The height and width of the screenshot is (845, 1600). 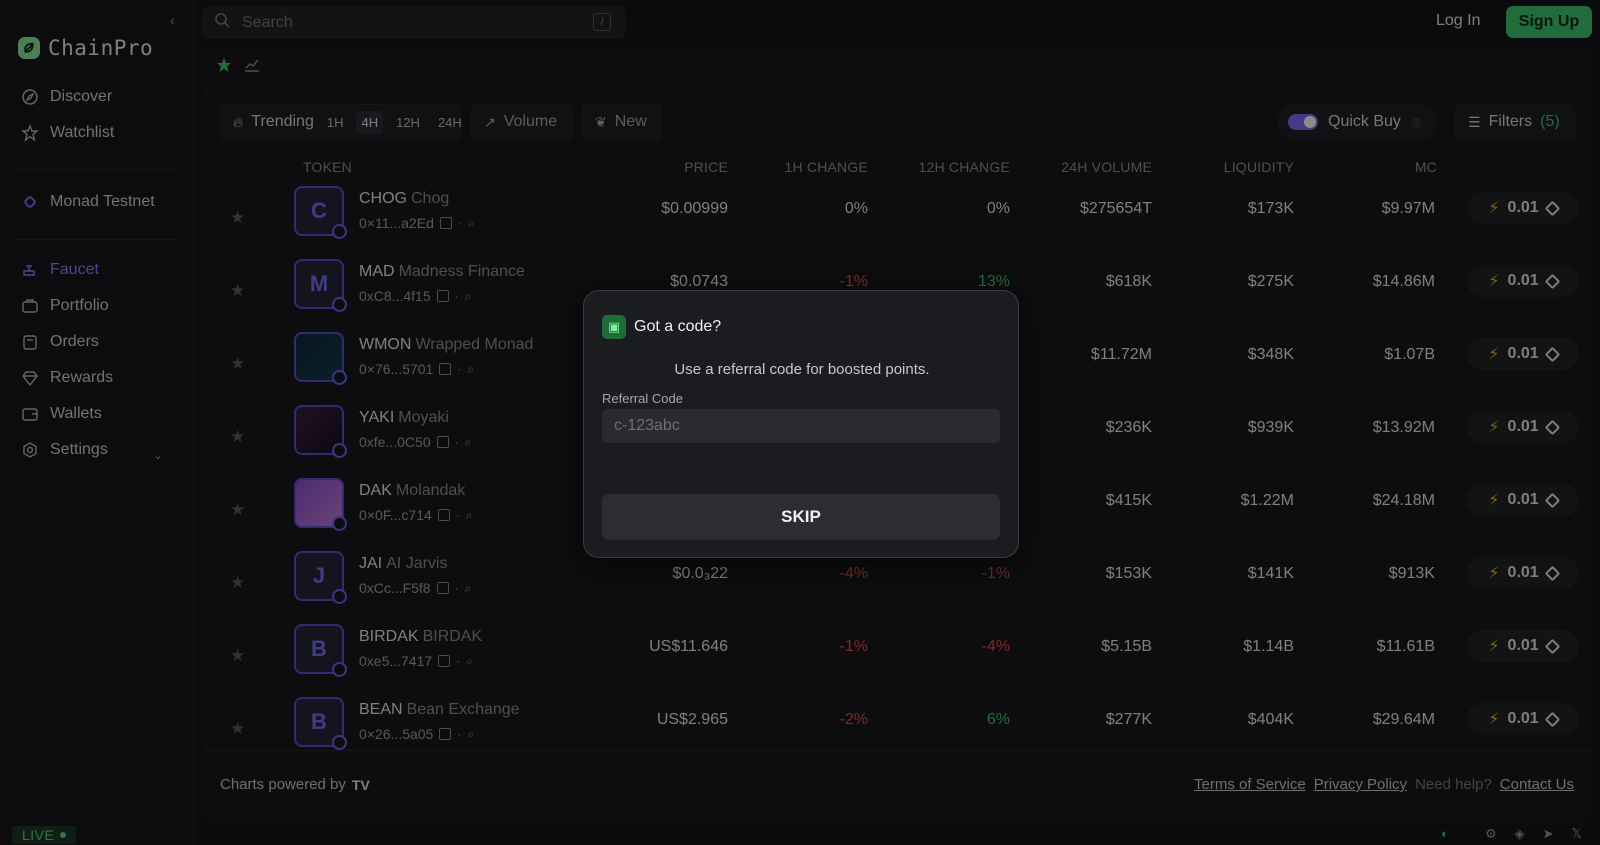 I want to click on cube-icon: ▣, so click(x=614, y=327).